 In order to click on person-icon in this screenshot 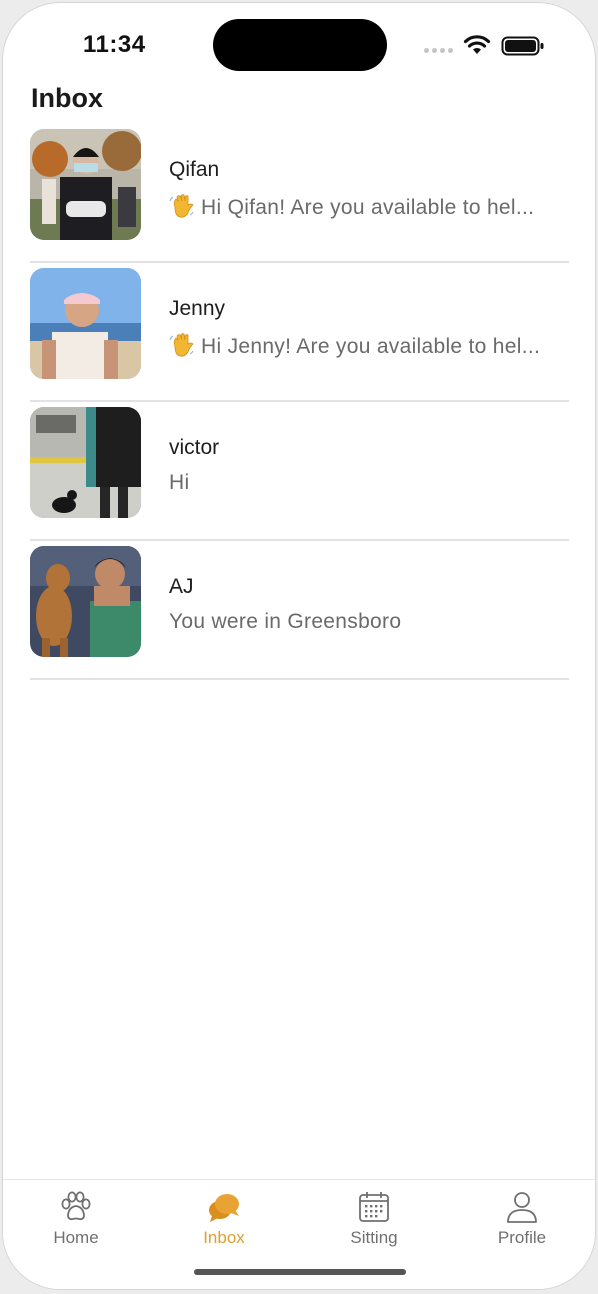, I will do `click(522, 1207)`.